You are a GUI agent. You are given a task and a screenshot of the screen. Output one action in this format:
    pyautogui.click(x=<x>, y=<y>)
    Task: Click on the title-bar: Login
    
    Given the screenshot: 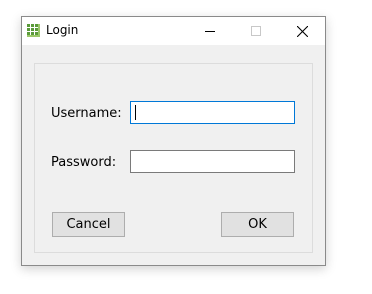 What is the action you would take?
    pyautogui.click(x=173, y=31)
    